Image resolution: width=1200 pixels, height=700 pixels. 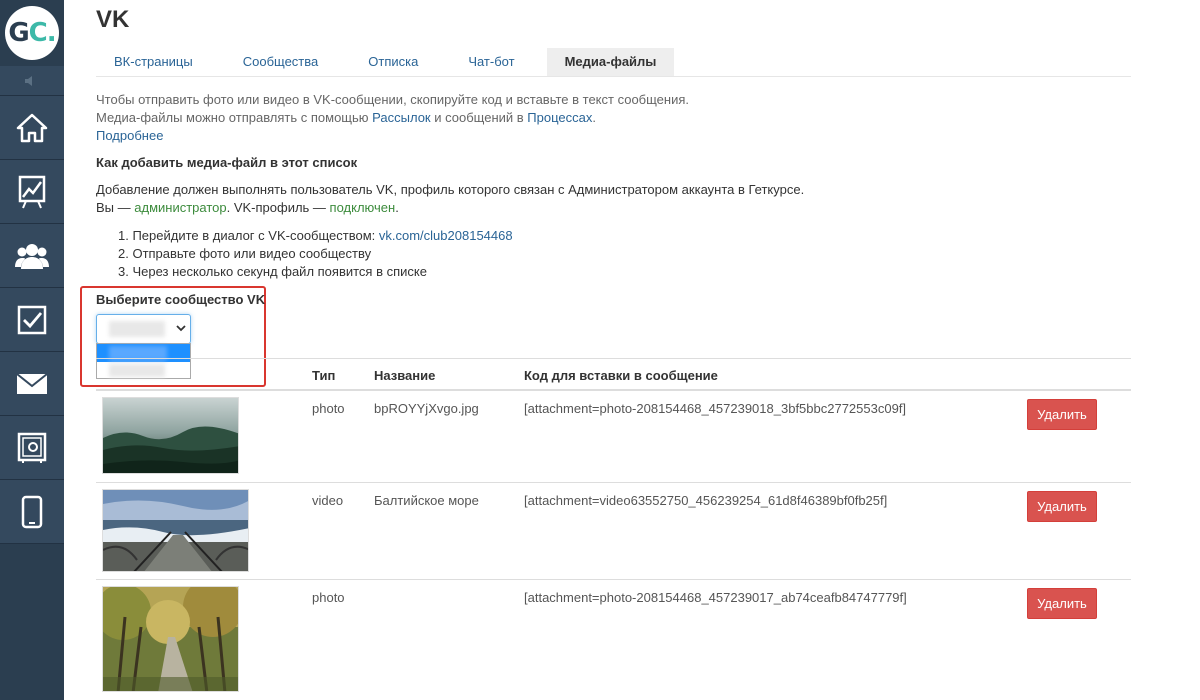 I want to click on tab-chatbot: Чат-бот, so click(x=491, y=62).